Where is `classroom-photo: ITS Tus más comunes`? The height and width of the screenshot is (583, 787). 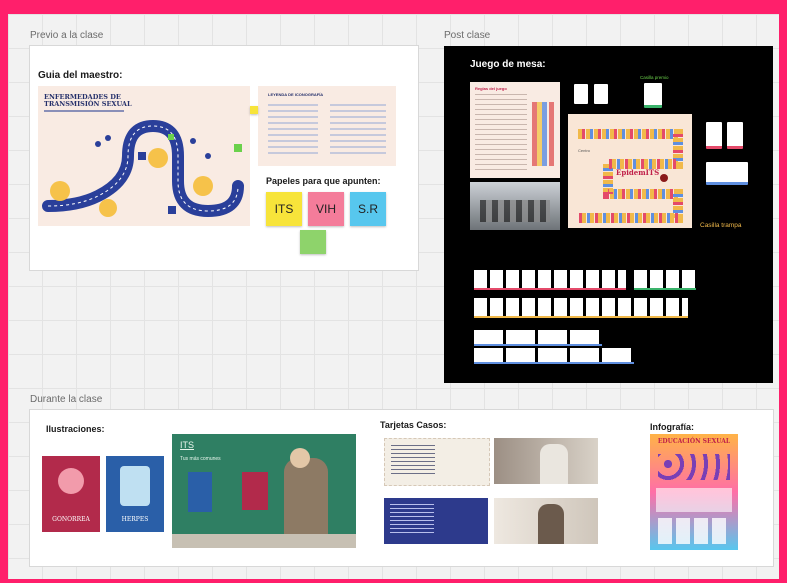
classroom-photo: ITS Tus más comunes is located at coordinates (264, 491).